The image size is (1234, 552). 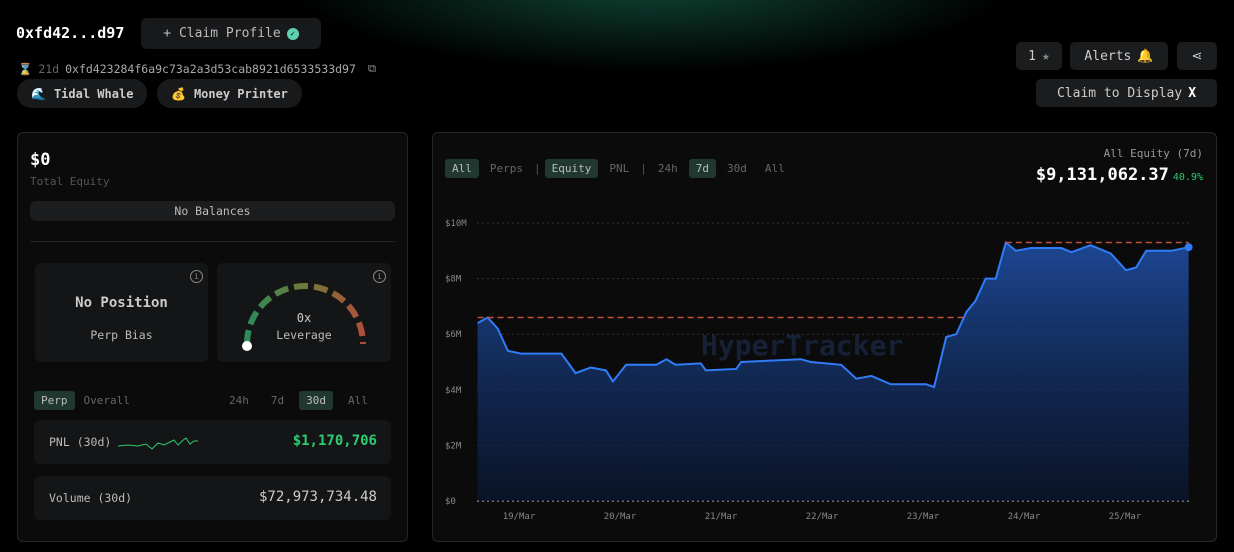 What do you see at coordinates (923, 517) in the screenshot?
I see `x-tick-label: 23/Mar` at bounding box center [923, 517].